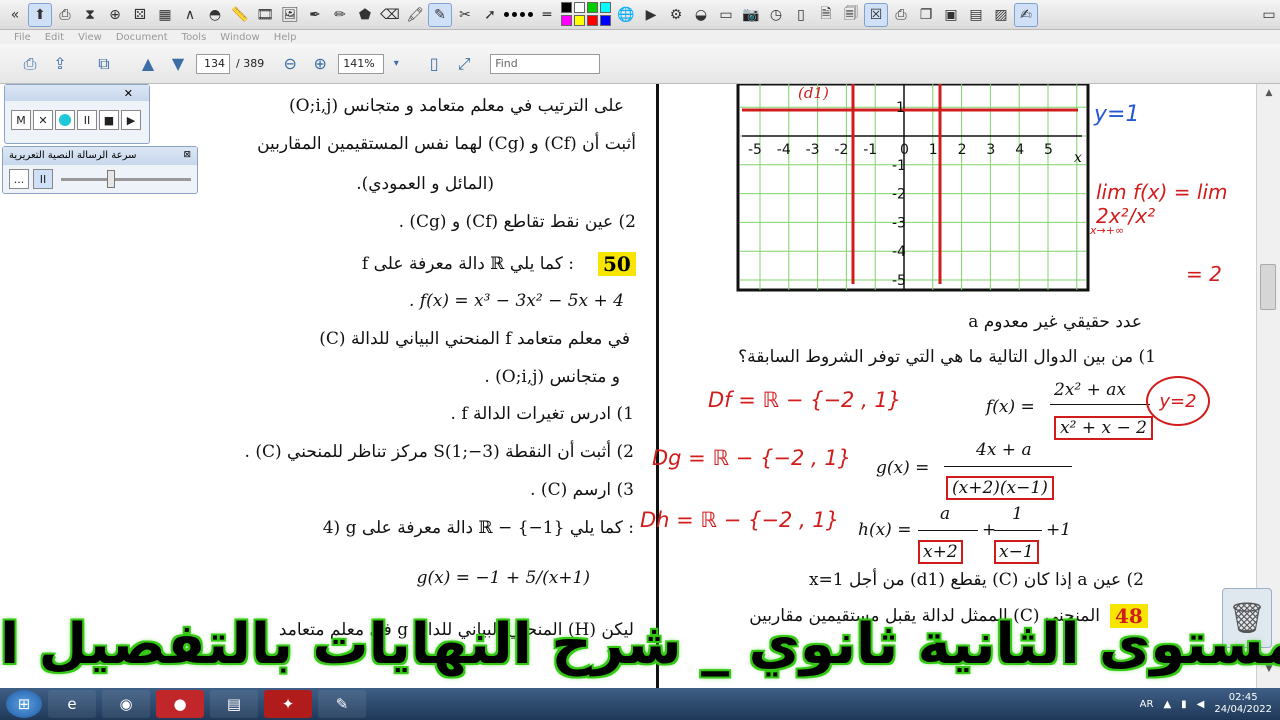 The width and height of the screenshot is (1280, 720). What do you see at coordinates (434, 64) in the screenshot?
I see `fit-page-button: ▯` at bounding box center [434, 64].